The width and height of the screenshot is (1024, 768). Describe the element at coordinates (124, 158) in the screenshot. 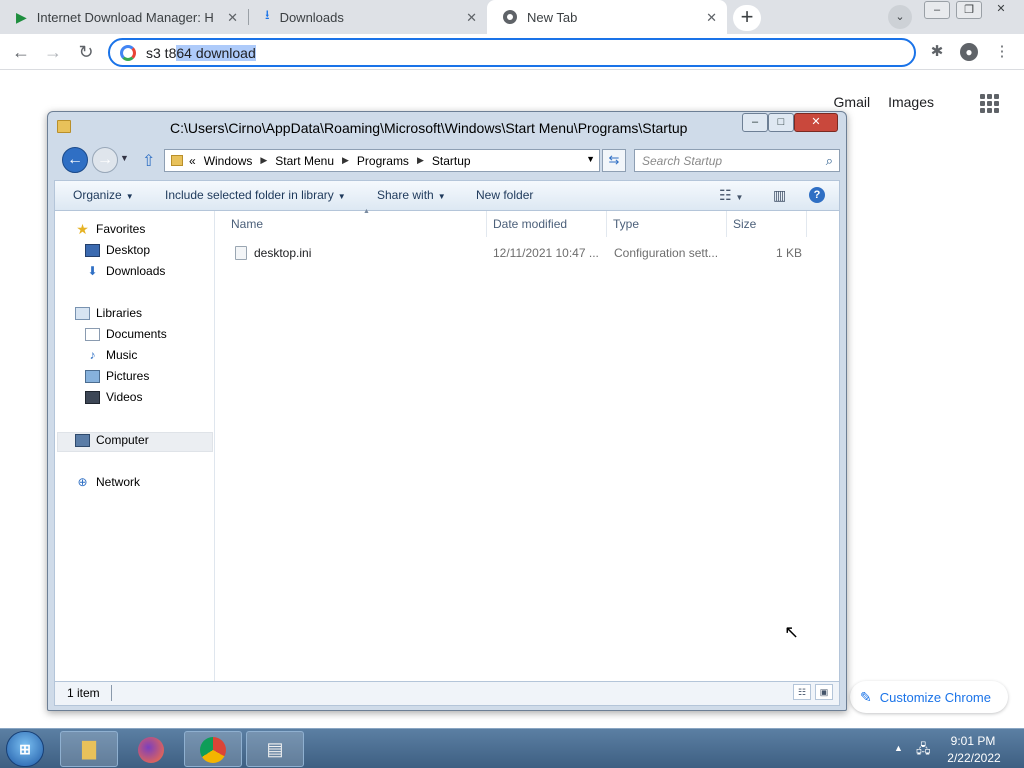

I see `recent-pages-dropdown-icon: ▼` at that location.